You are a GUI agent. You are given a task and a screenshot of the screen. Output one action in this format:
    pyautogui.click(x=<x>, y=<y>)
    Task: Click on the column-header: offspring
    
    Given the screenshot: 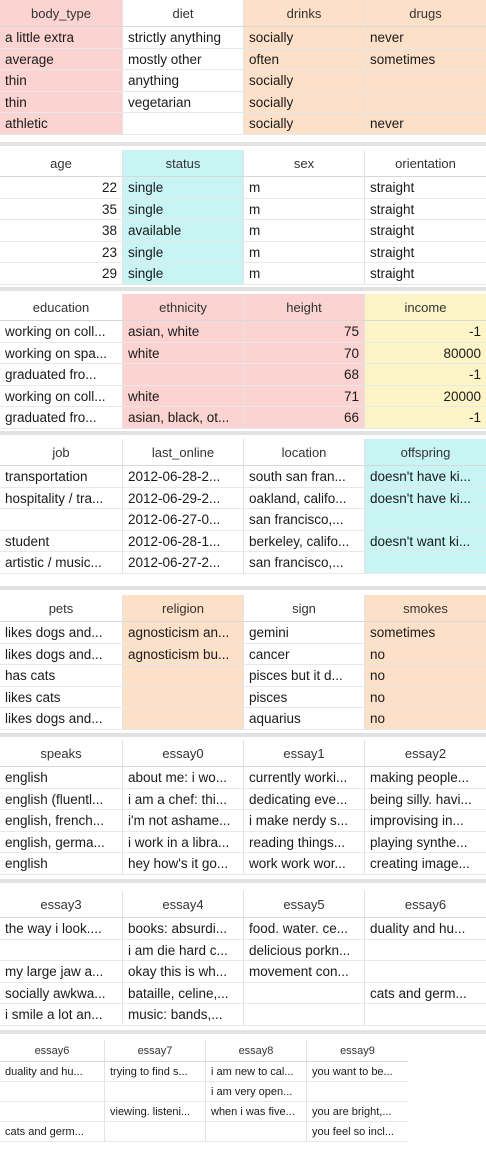 What is the action you would take?
    pyautogui.click(x=425, y=452)
    